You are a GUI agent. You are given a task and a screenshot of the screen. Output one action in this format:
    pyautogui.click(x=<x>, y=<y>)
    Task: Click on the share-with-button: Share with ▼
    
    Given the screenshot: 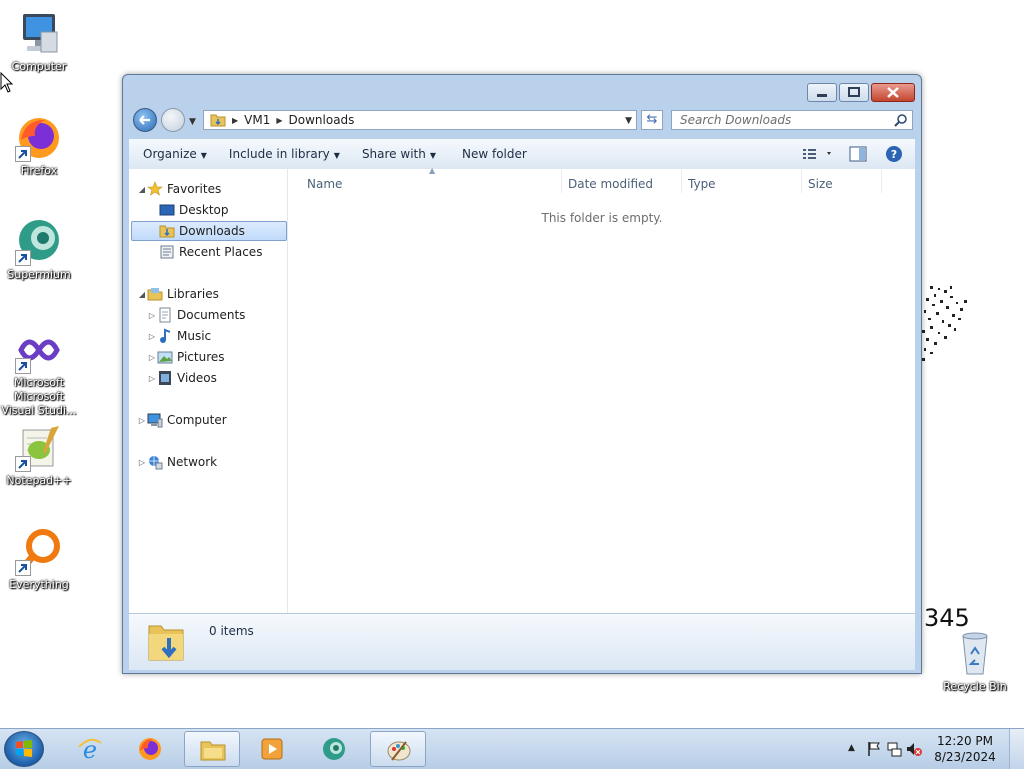 What is the action you would take?
    pyautogui.click(x=399, y=154)
    